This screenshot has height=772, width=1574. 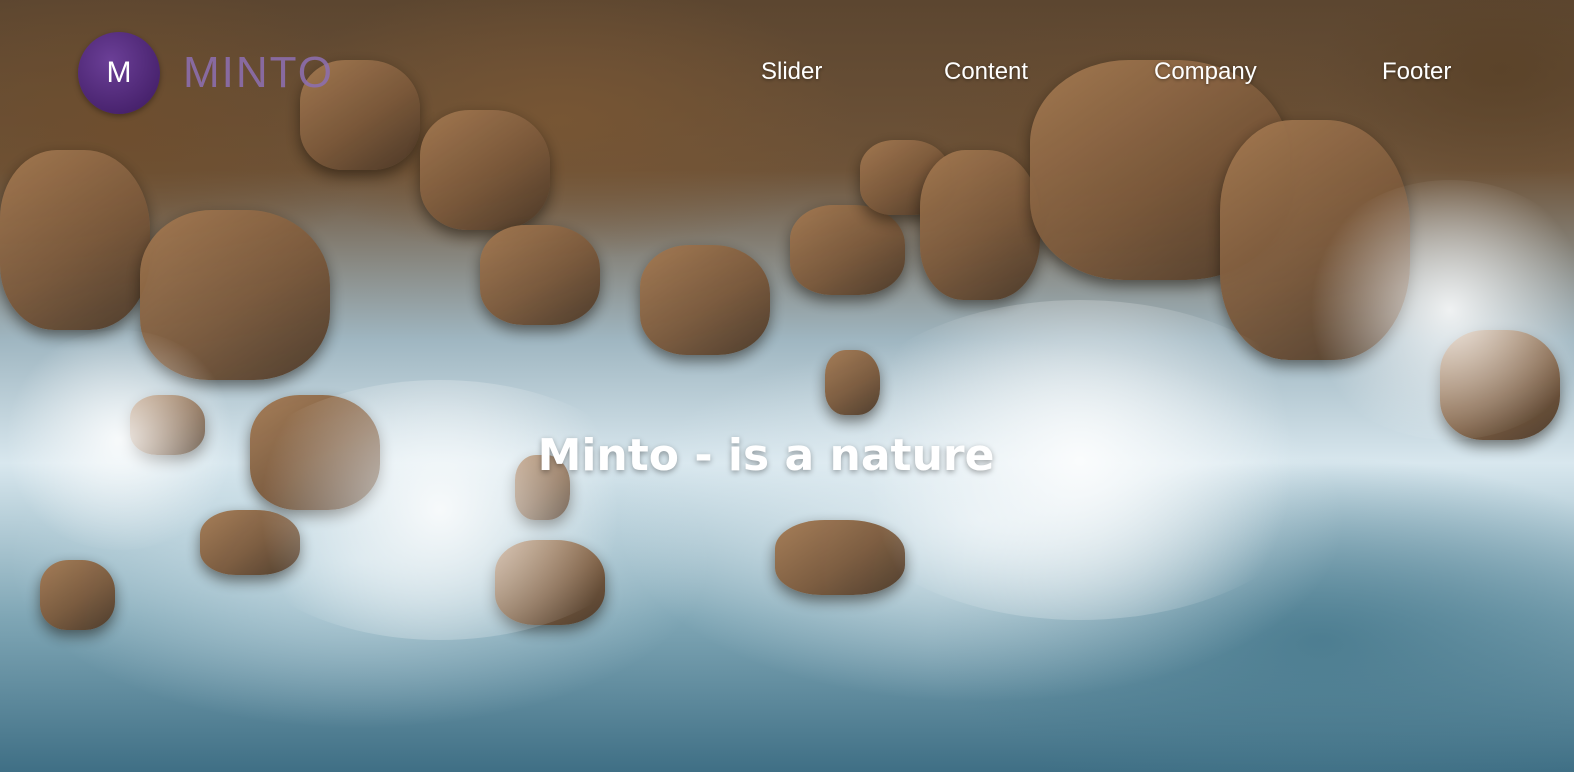 I want to click on nav-link-company: Company, so click(x=1205, y=72).